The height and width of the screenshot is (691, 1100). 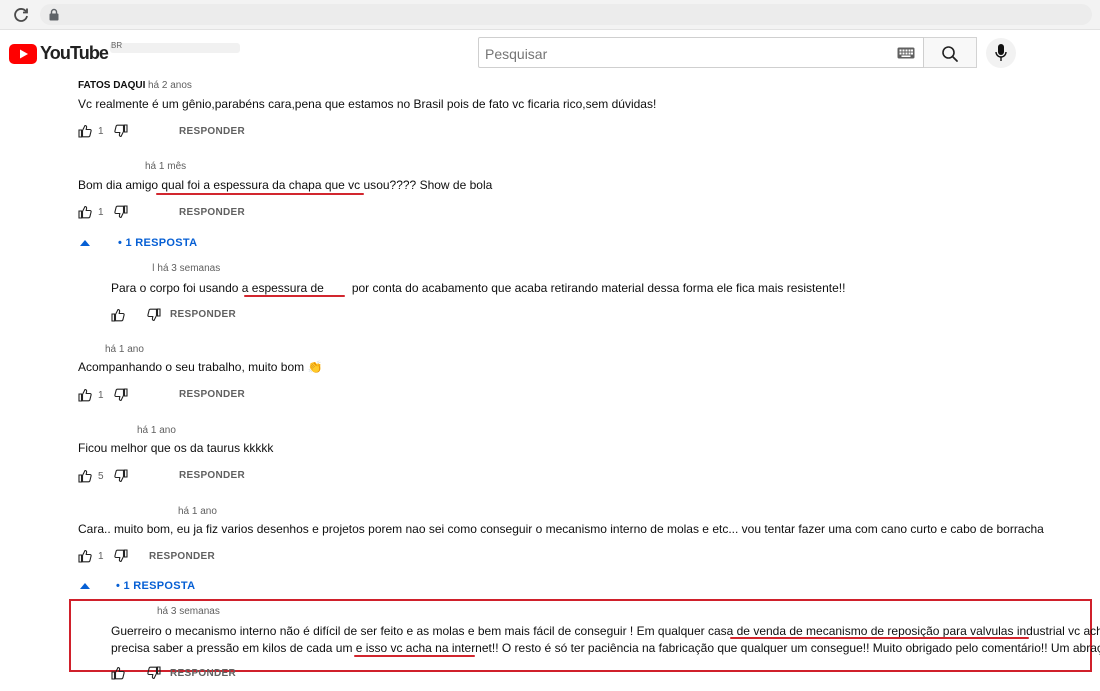 What do you see at coordinates (906, 53) in the screenshot?
I see `keyboard-icon` at bounding box center [906, 53].